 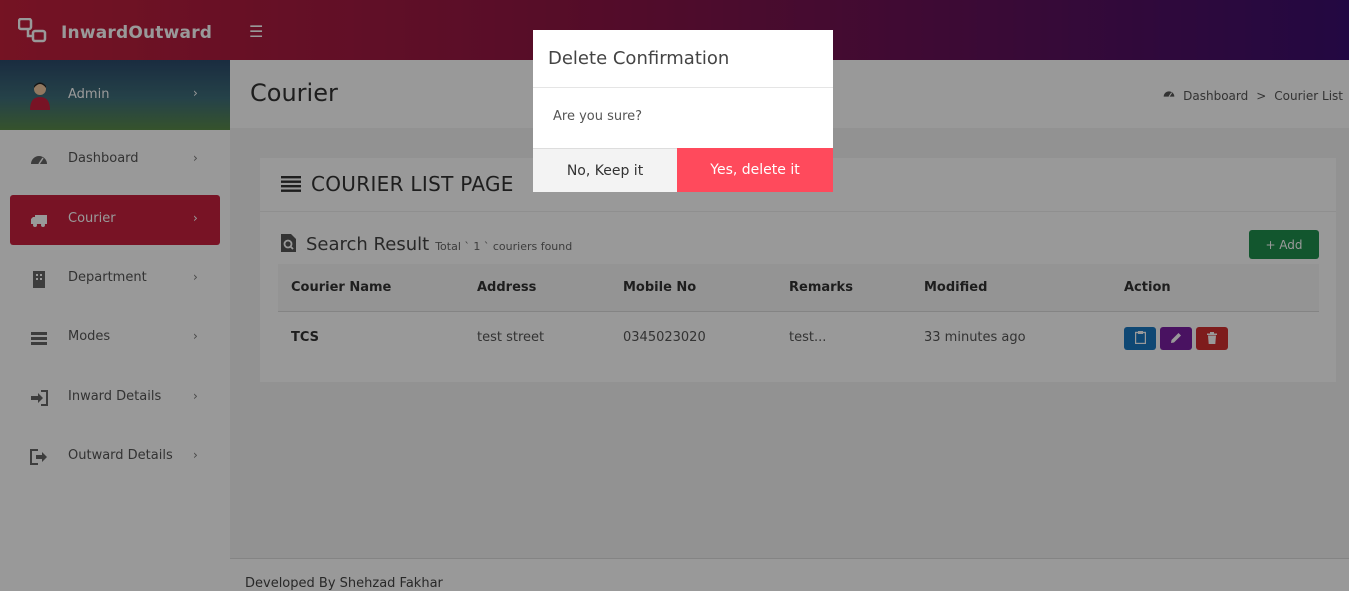 I want to click on confirm-delete-button: Yes, delete it, so click(x=755, y=170).